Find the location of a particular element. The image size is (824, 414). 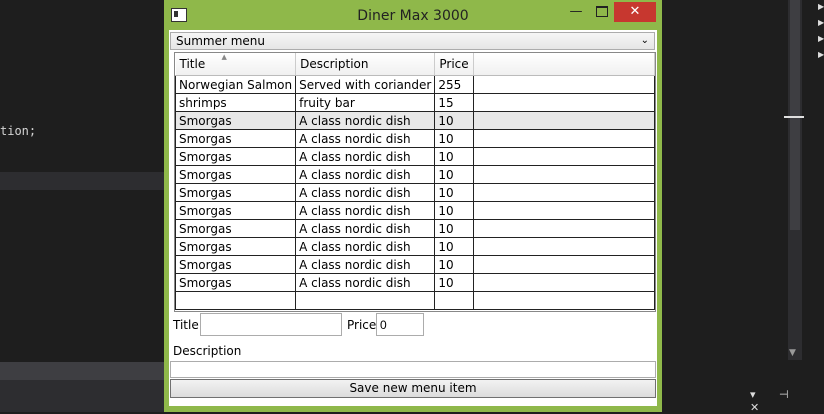

cell-title: Norwegian Salmon is located at coordinates (235, 84).